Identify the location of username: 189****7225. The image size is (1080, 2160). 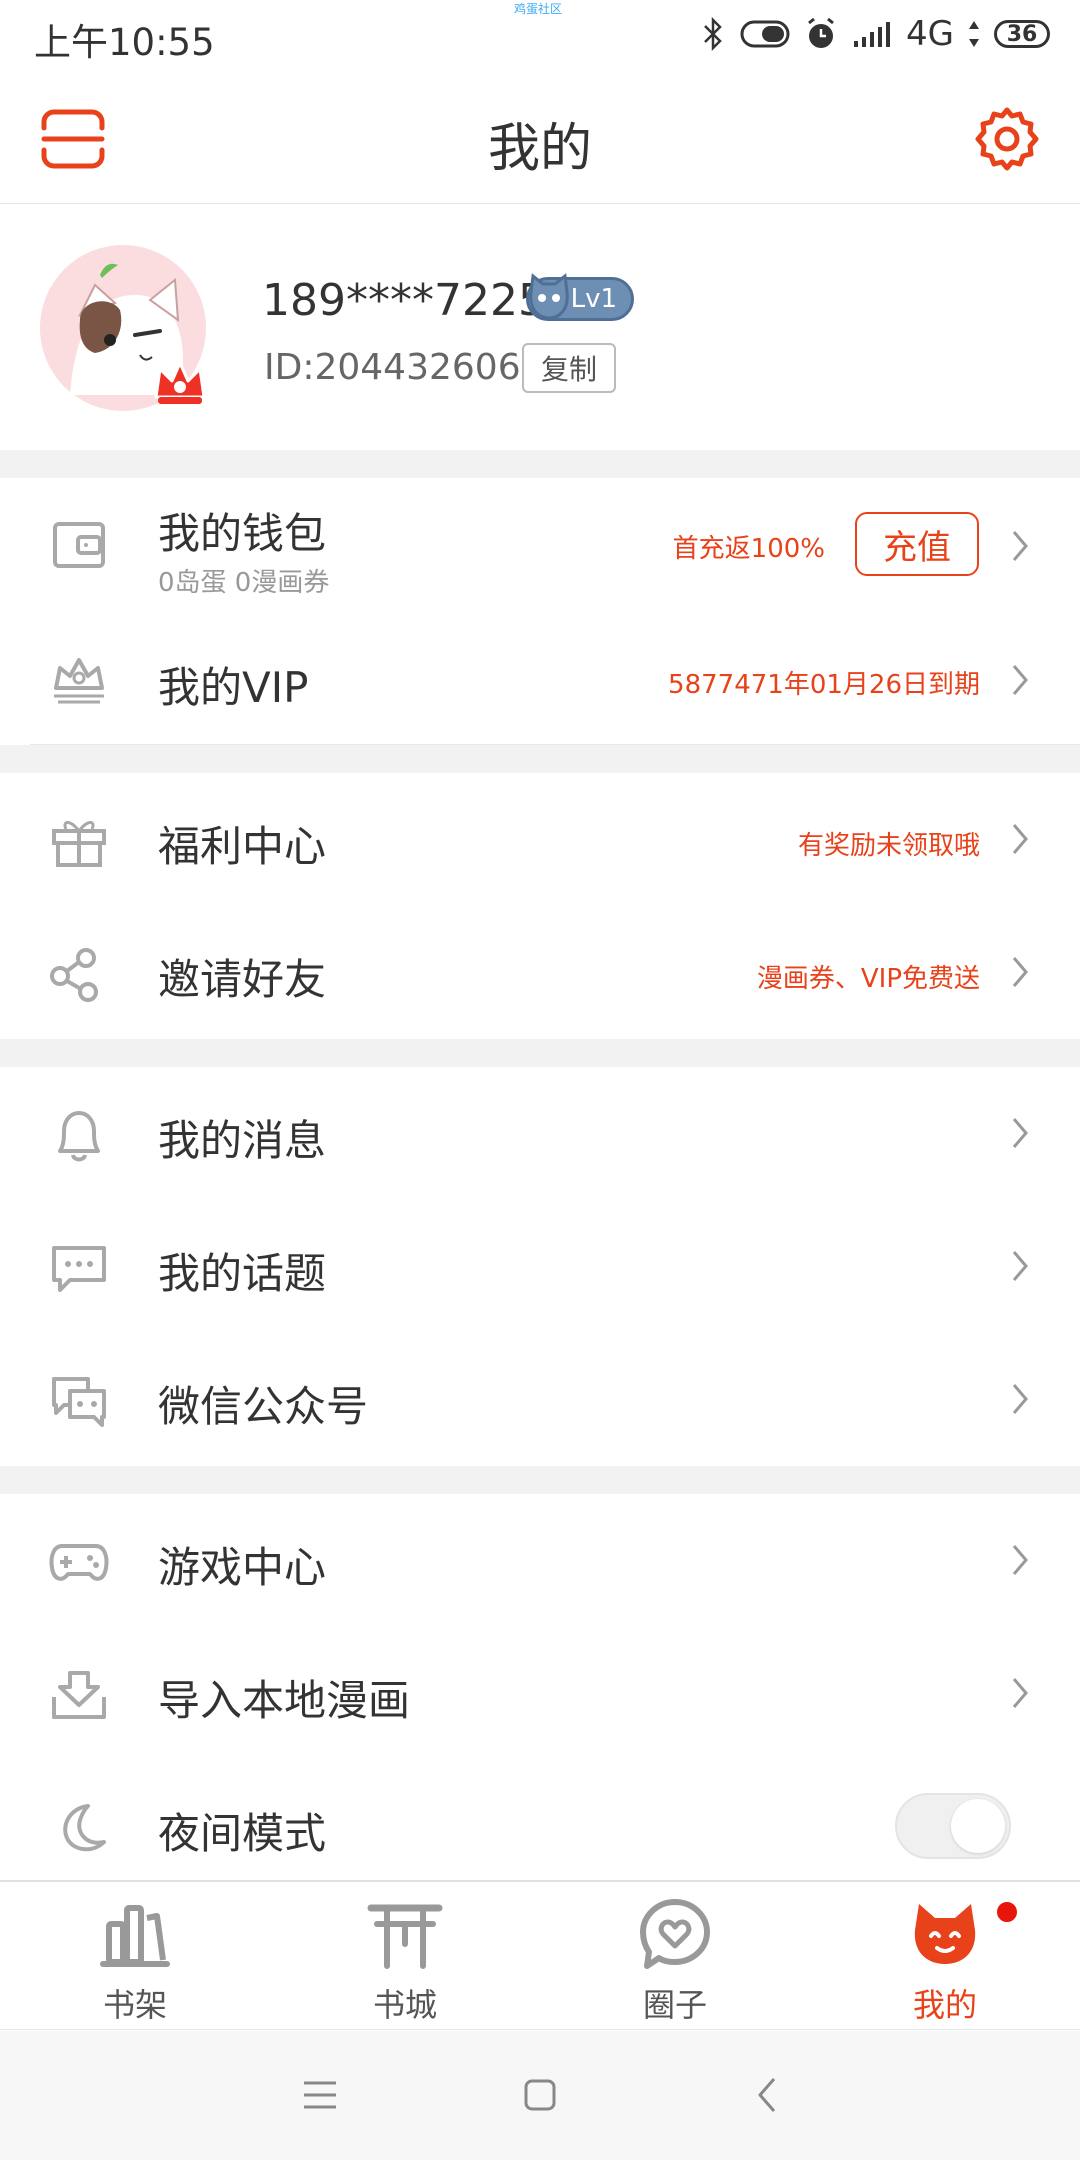
(404, 300).